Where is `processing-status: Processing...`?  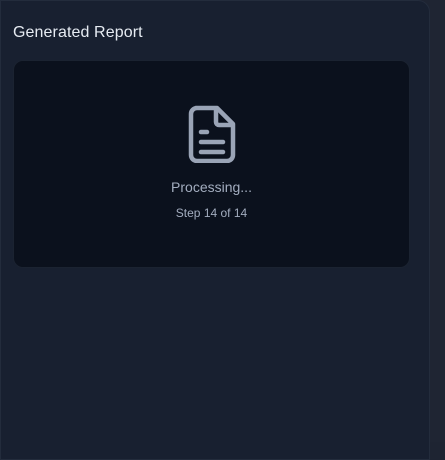
processing-status: Processing... is located at coordinates (211, 187).